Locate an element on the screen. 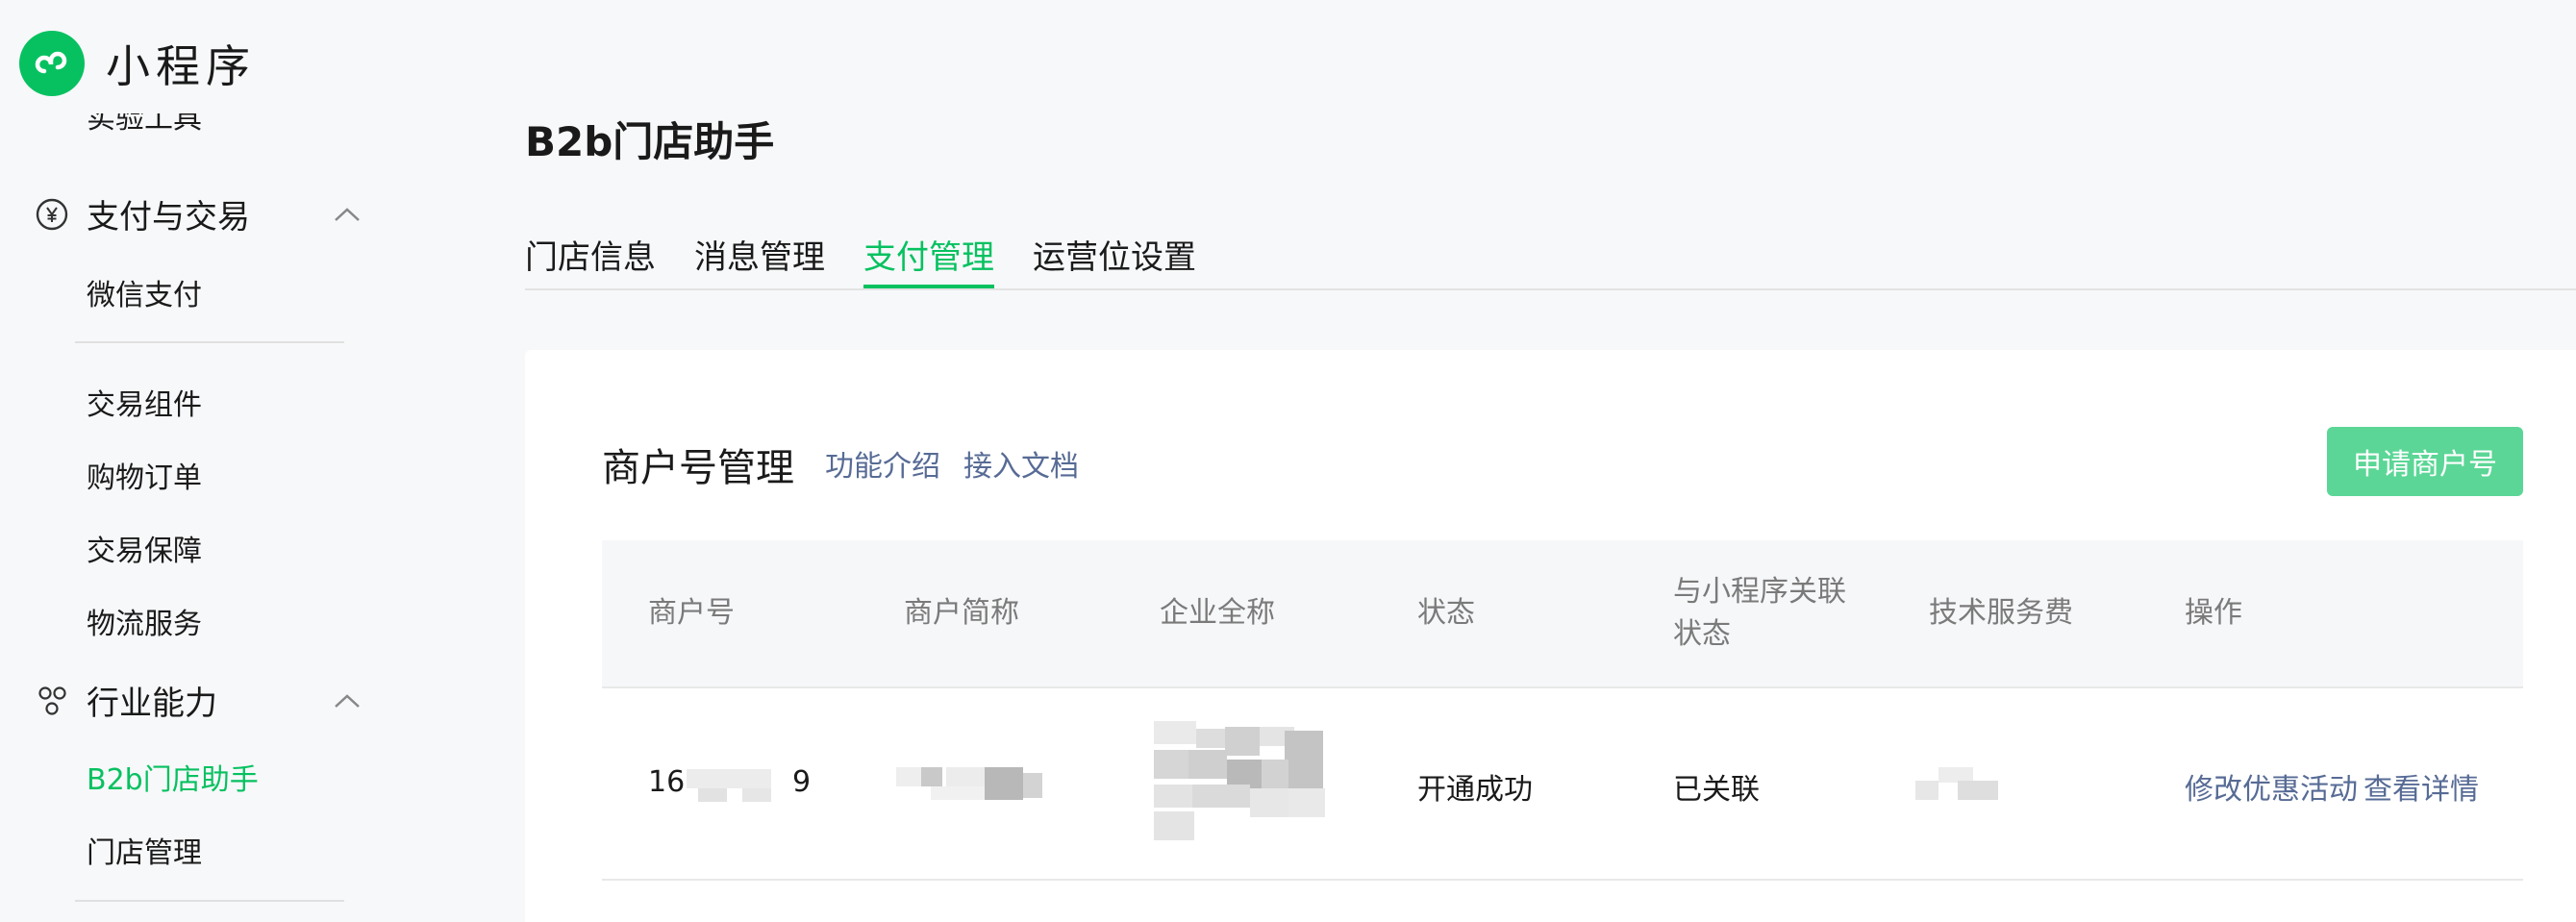  redacted-block is located at coordinates (739, 786).